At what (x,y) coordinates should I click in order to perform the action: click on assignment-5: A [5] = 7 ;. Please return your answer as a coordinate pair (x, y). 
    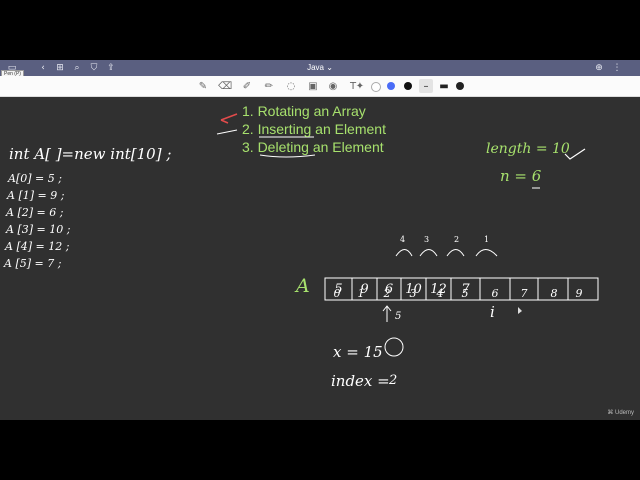
    Looking at the image, I should click on (33, 263).